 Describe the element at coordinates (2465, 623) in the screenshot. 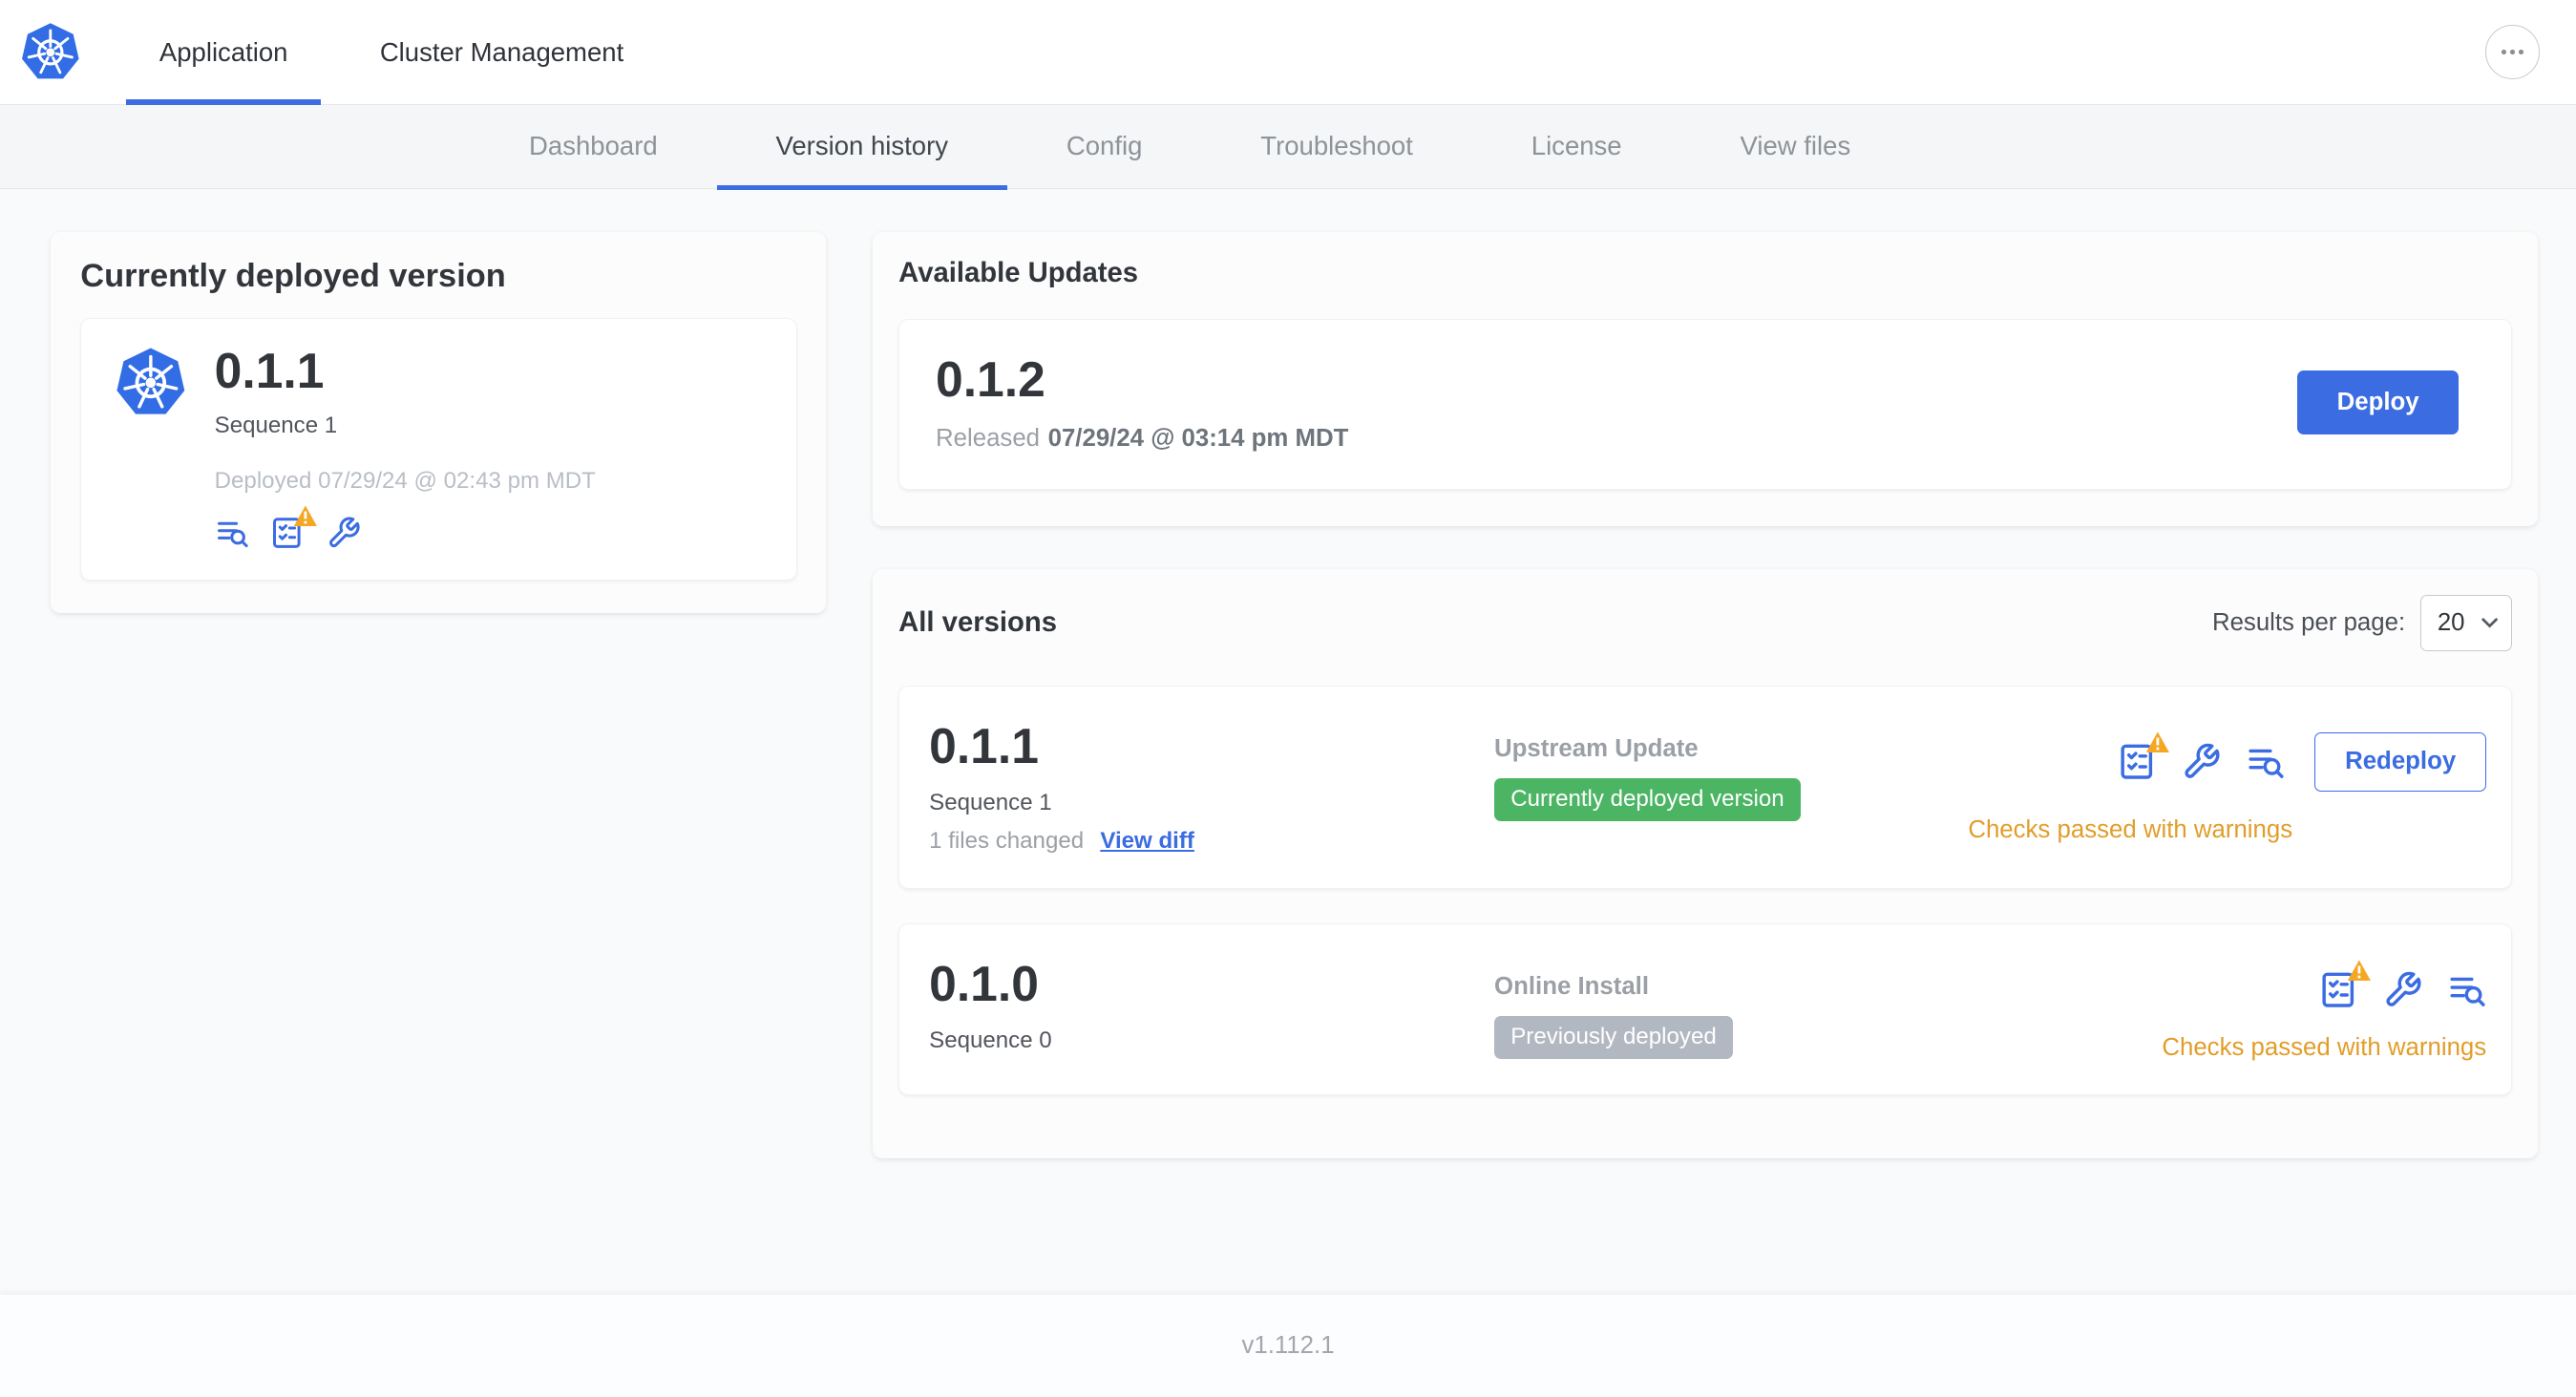

I see `results-per-page-select: 20` at that location.